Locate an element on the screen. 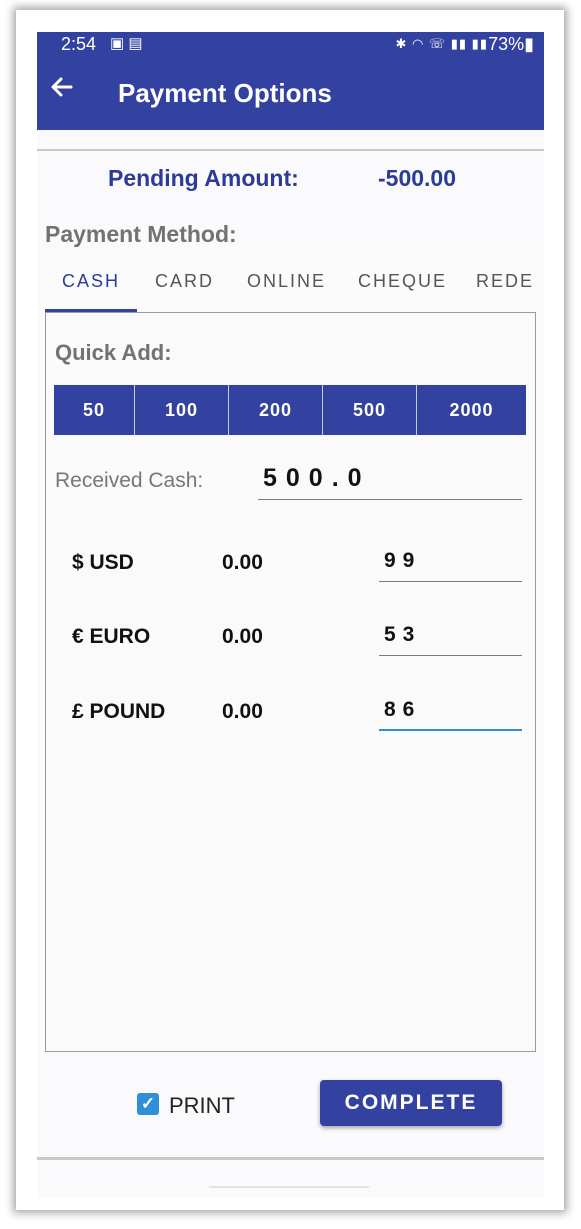 This screenshot has width=581, height=1229. checkmark-icon: ✓ is located at coordinates (148, 1103).